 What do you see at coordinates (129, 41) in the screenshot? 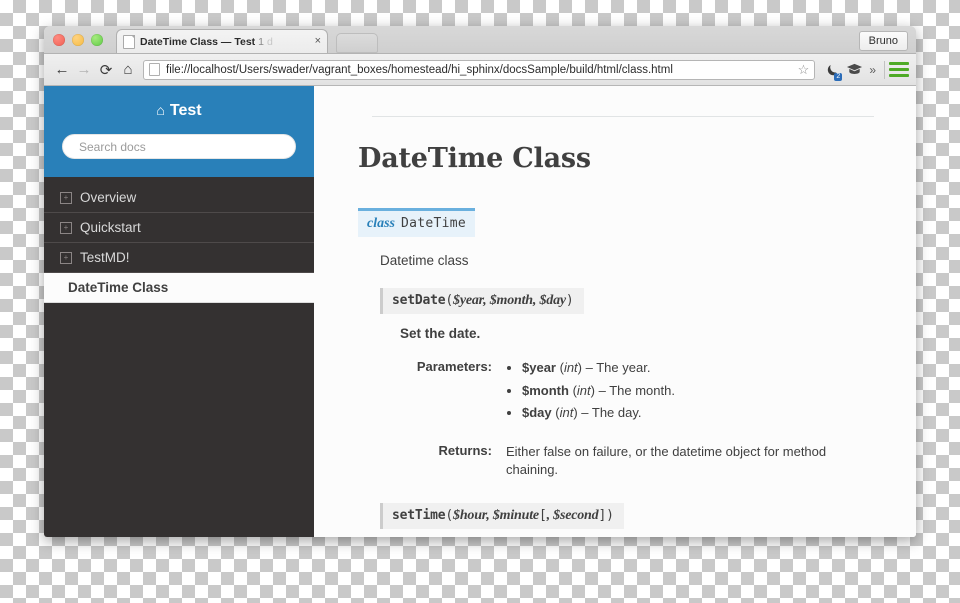
I see `page-icon` at bounding box center [129, 41].